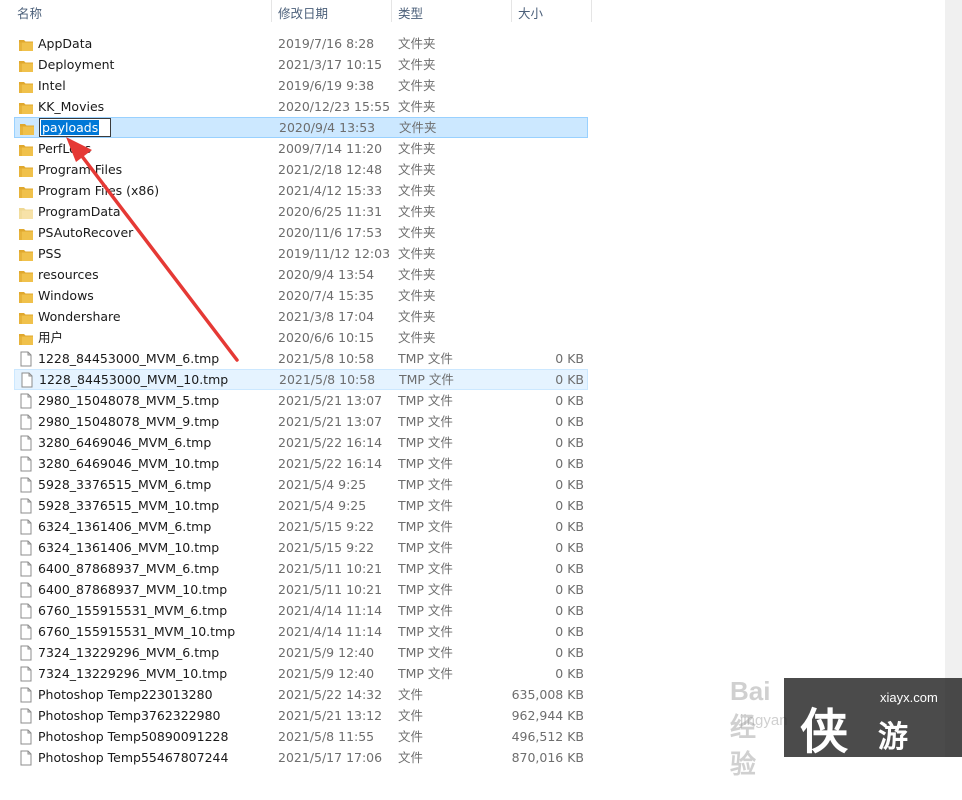 Image resolution: width=962 pixels, height=800 pixels. I want to click on item-name: Windows, so click(66, 295).